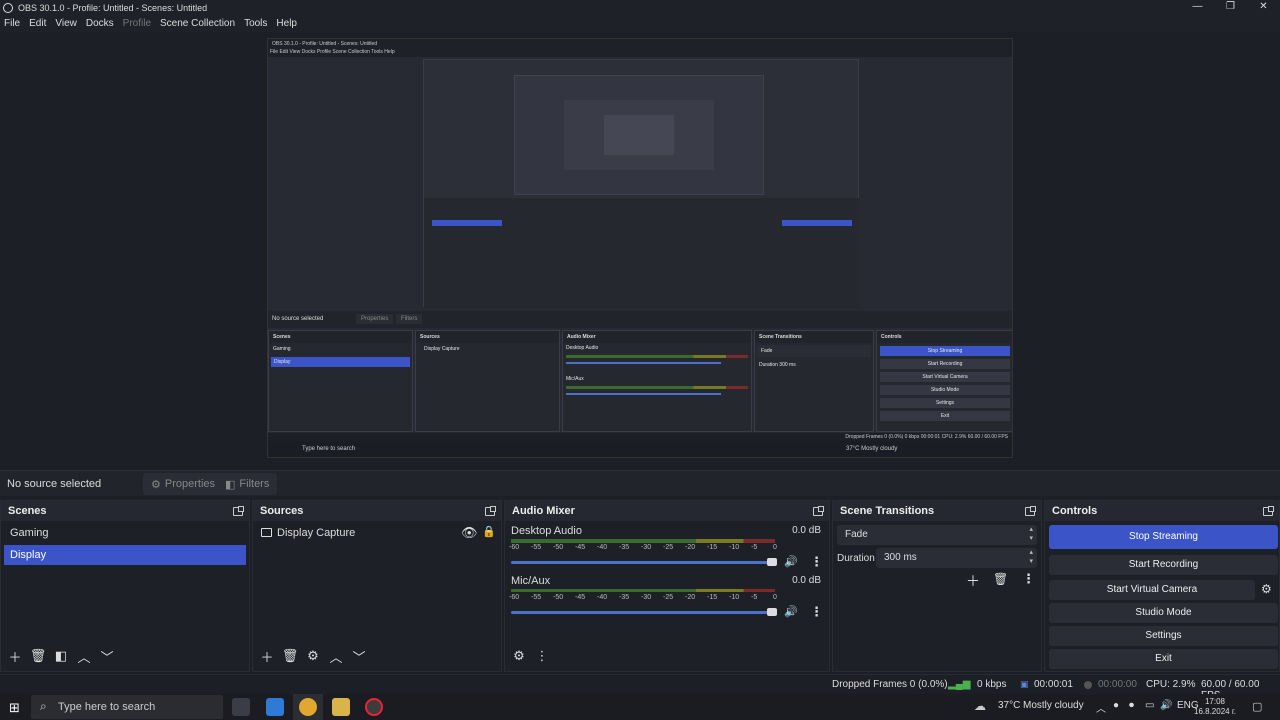 The height and width of the screenshot is (720, 1280). I want to click on record-dot-icon, so click(1088, 685).